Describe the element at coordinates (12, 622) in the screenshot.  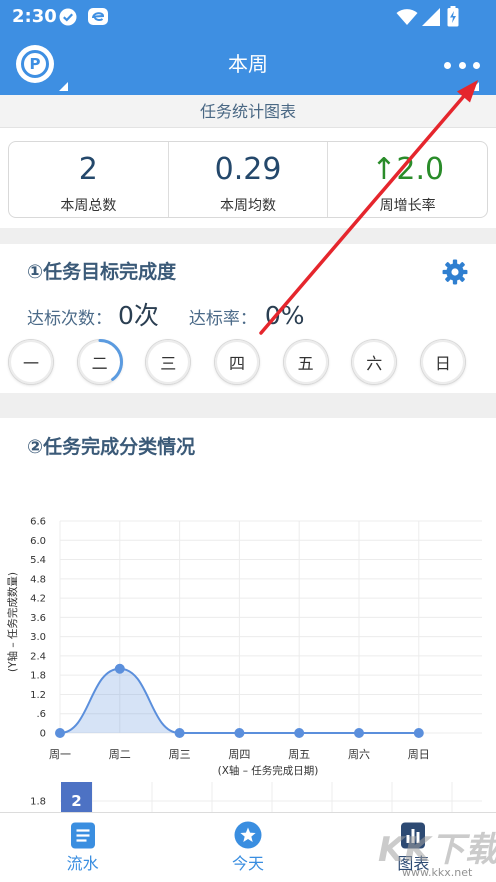
I see `y-axis-label: (Y轴 – 任务完成数量)` at that location.